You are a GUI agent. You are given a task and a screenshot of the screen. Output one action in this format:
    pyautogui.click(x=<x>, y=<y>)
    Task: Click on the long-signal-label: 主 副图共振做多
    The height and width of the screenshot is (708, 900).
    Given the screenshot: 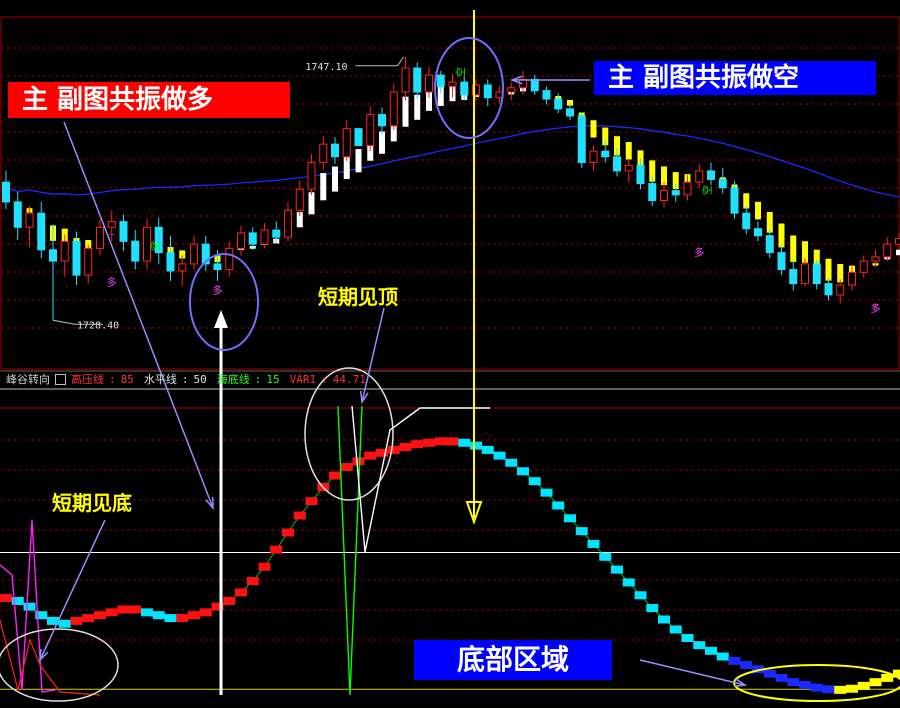 What is the action you would take?
    pyautogui.click(x=149, y=100)
    